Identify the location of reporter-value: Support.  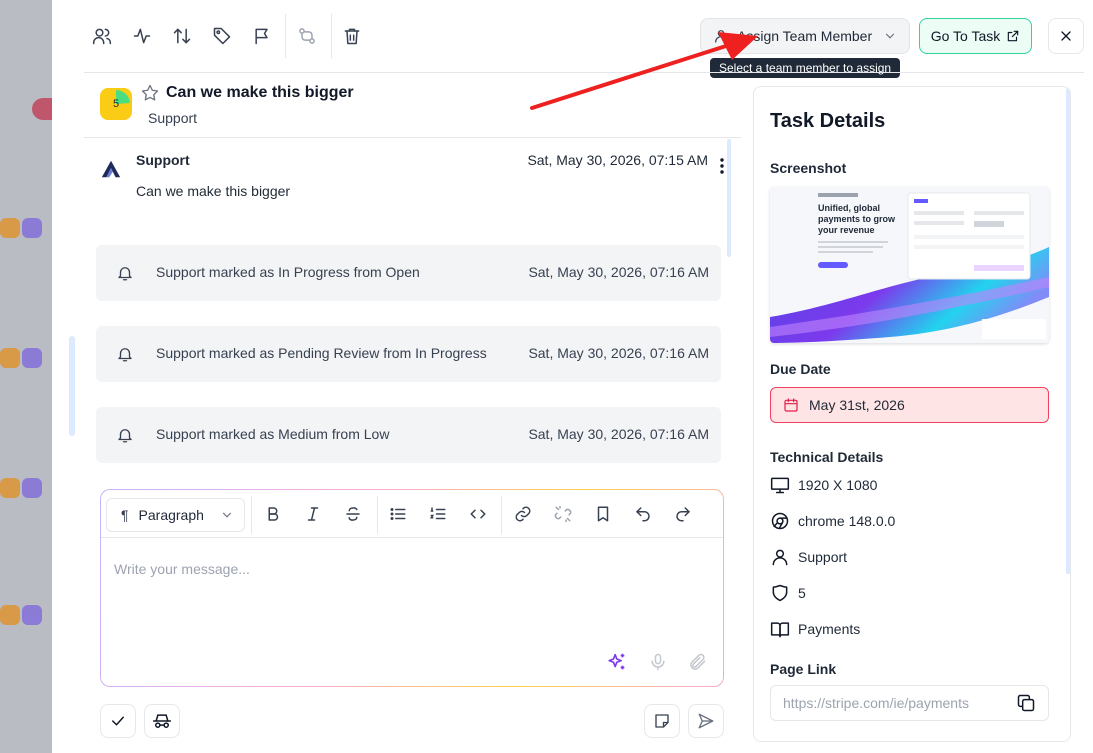
(823, 557).